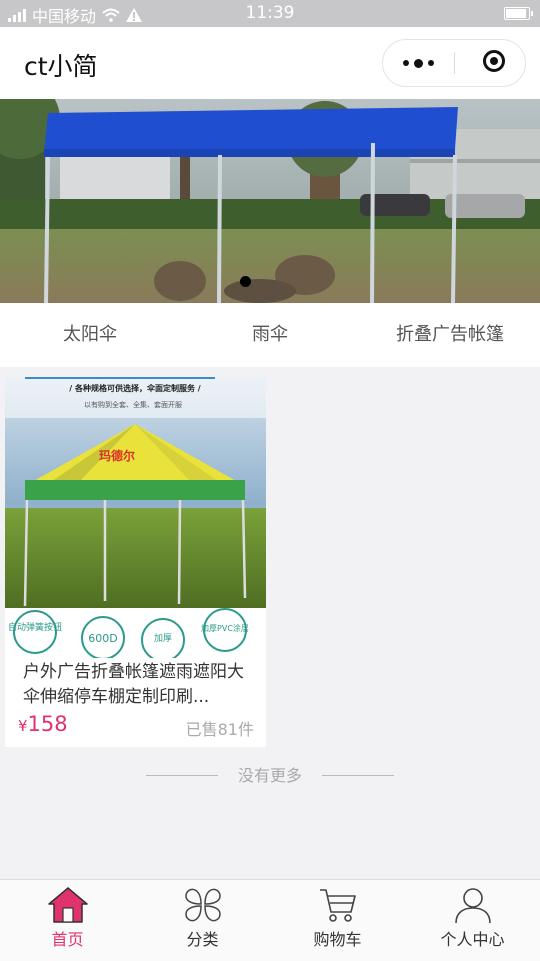 The image size is (540, 961). What do you see at coordinates (47, 724) in the screenshot?
I see `price-value: 158` at bounding box center [47, 724].